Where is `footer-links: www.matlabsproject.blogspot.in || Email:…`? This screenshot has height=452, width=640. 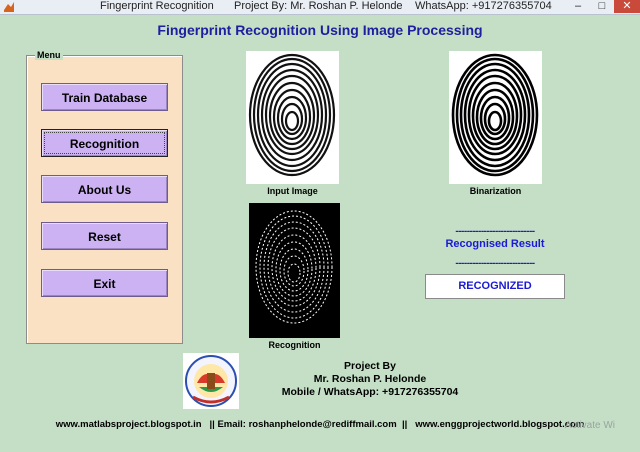 footer-links: www.matlabsproject.blogspot.in || Email:… is located at coordinates (320, 424).